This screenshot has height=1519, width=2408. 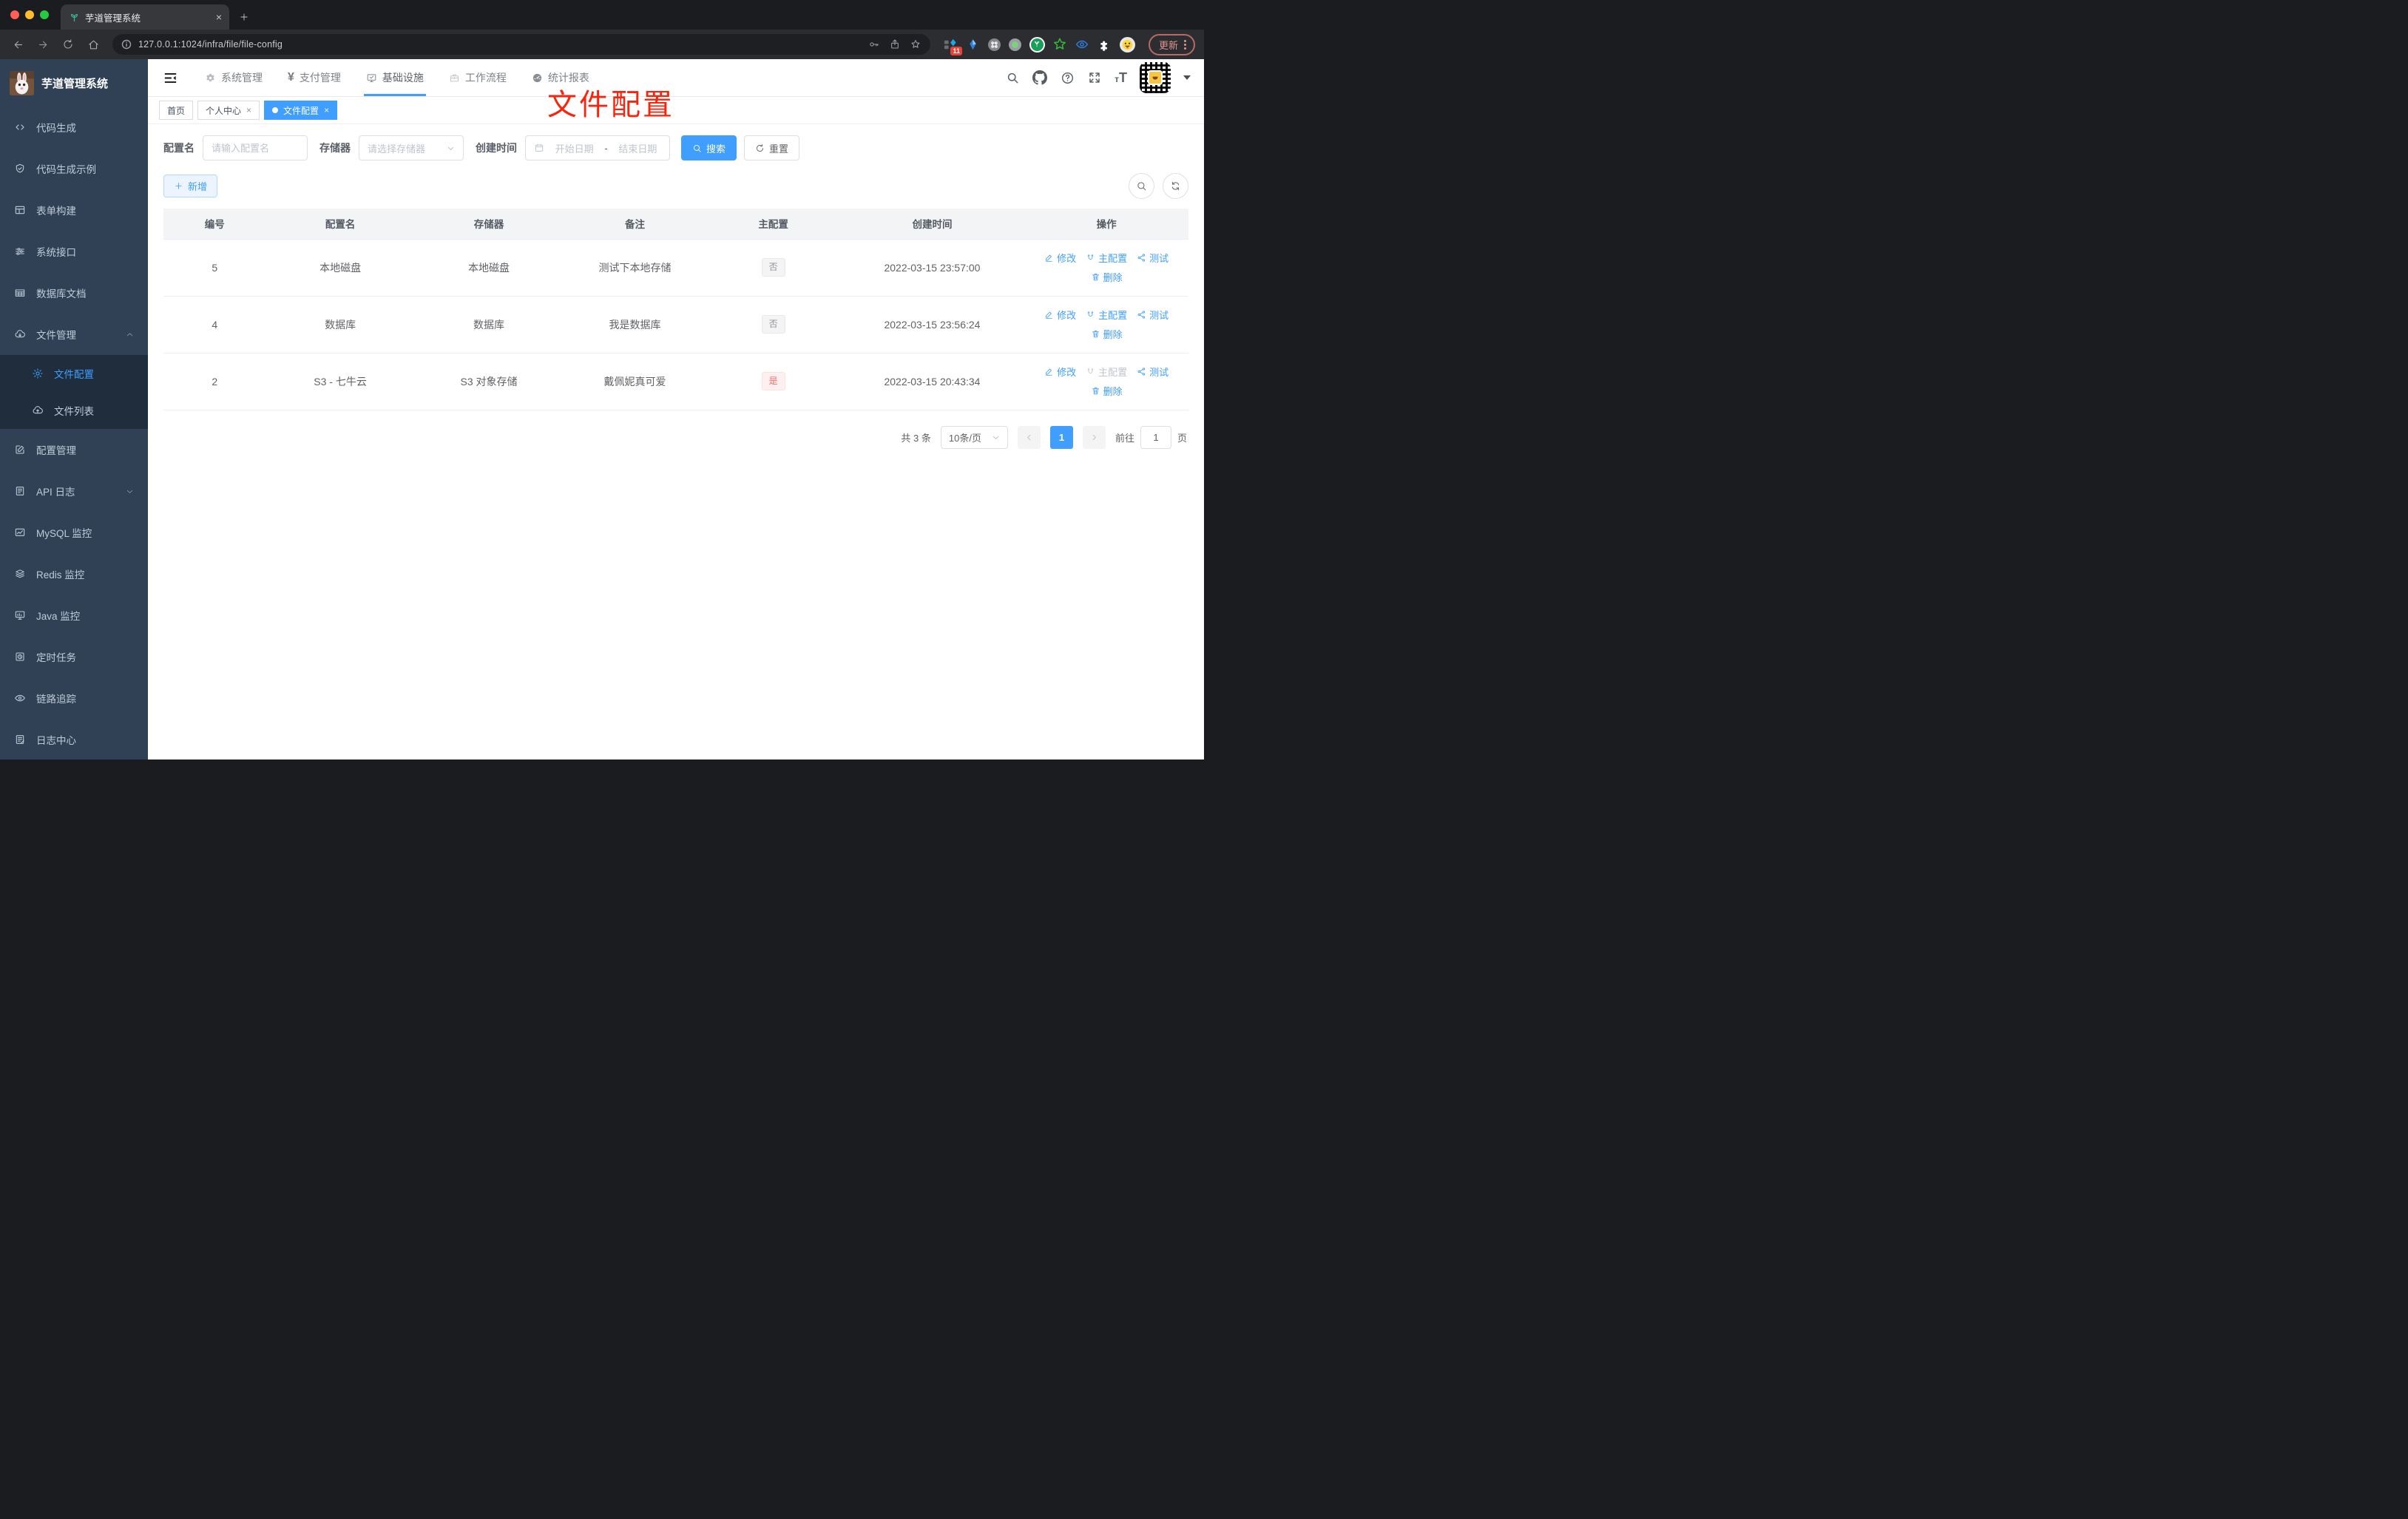 I want to click on show-search-round-button, so click(x=1141, y=186).